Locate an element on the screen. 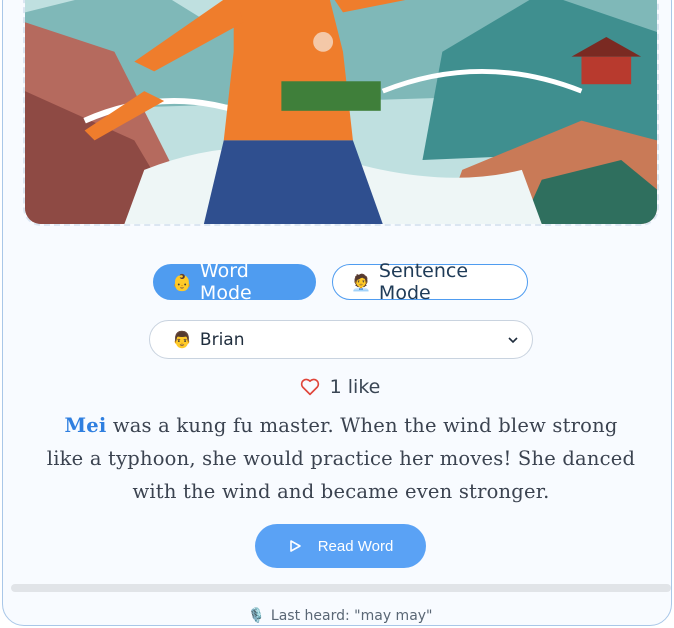  like-count: 1 like is located at coordinates (355, 387).